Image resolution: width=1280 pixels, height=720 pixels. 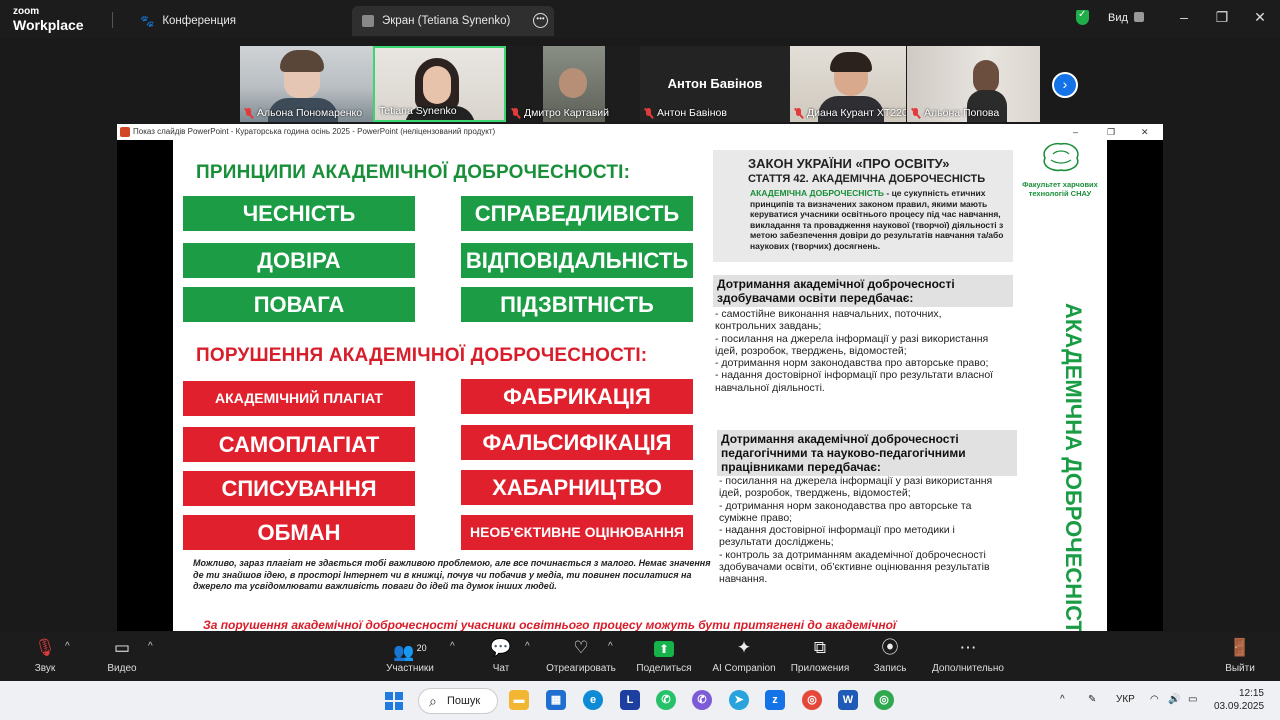 What do you see at coordinates (122, 647) in the screenshot?
I see `video-camera-icon: ▭` at bounding box center [122, 647].